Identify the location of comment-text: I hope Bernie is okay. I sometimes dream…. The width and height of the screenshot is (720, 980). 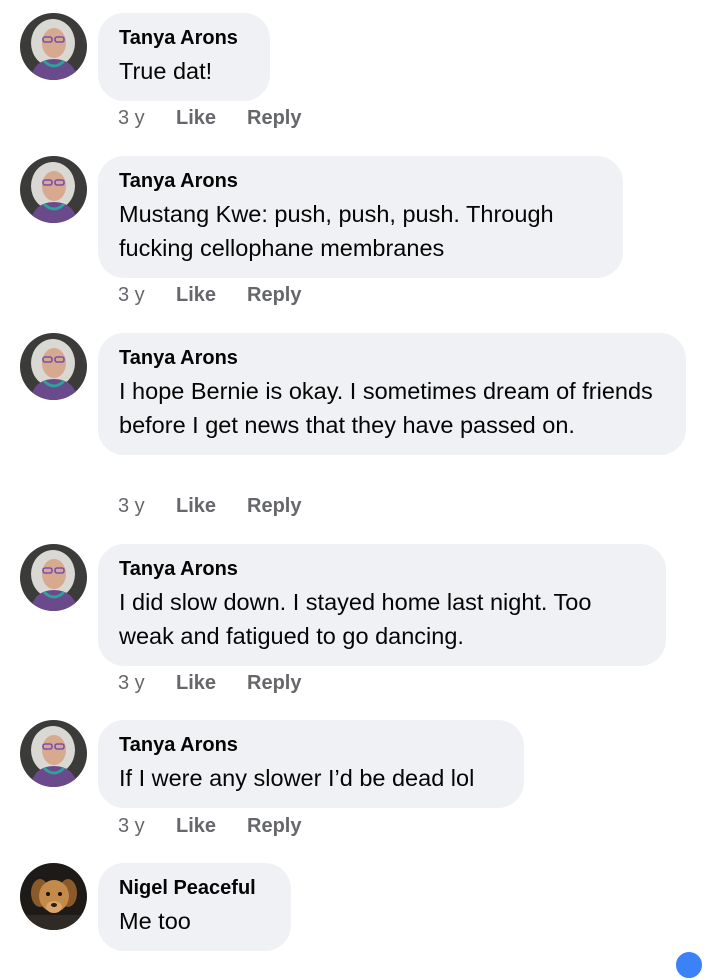
(386, 408).